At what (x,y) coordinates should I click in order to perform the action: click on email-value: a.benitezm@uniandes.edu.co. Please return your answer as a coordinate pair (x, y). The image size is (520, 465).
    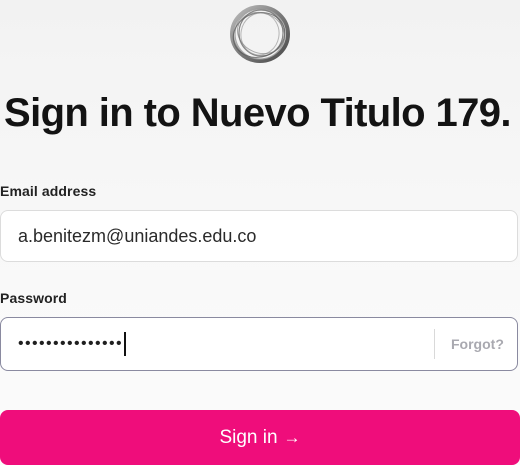
    Looking at the image, I should click on (137, 236).